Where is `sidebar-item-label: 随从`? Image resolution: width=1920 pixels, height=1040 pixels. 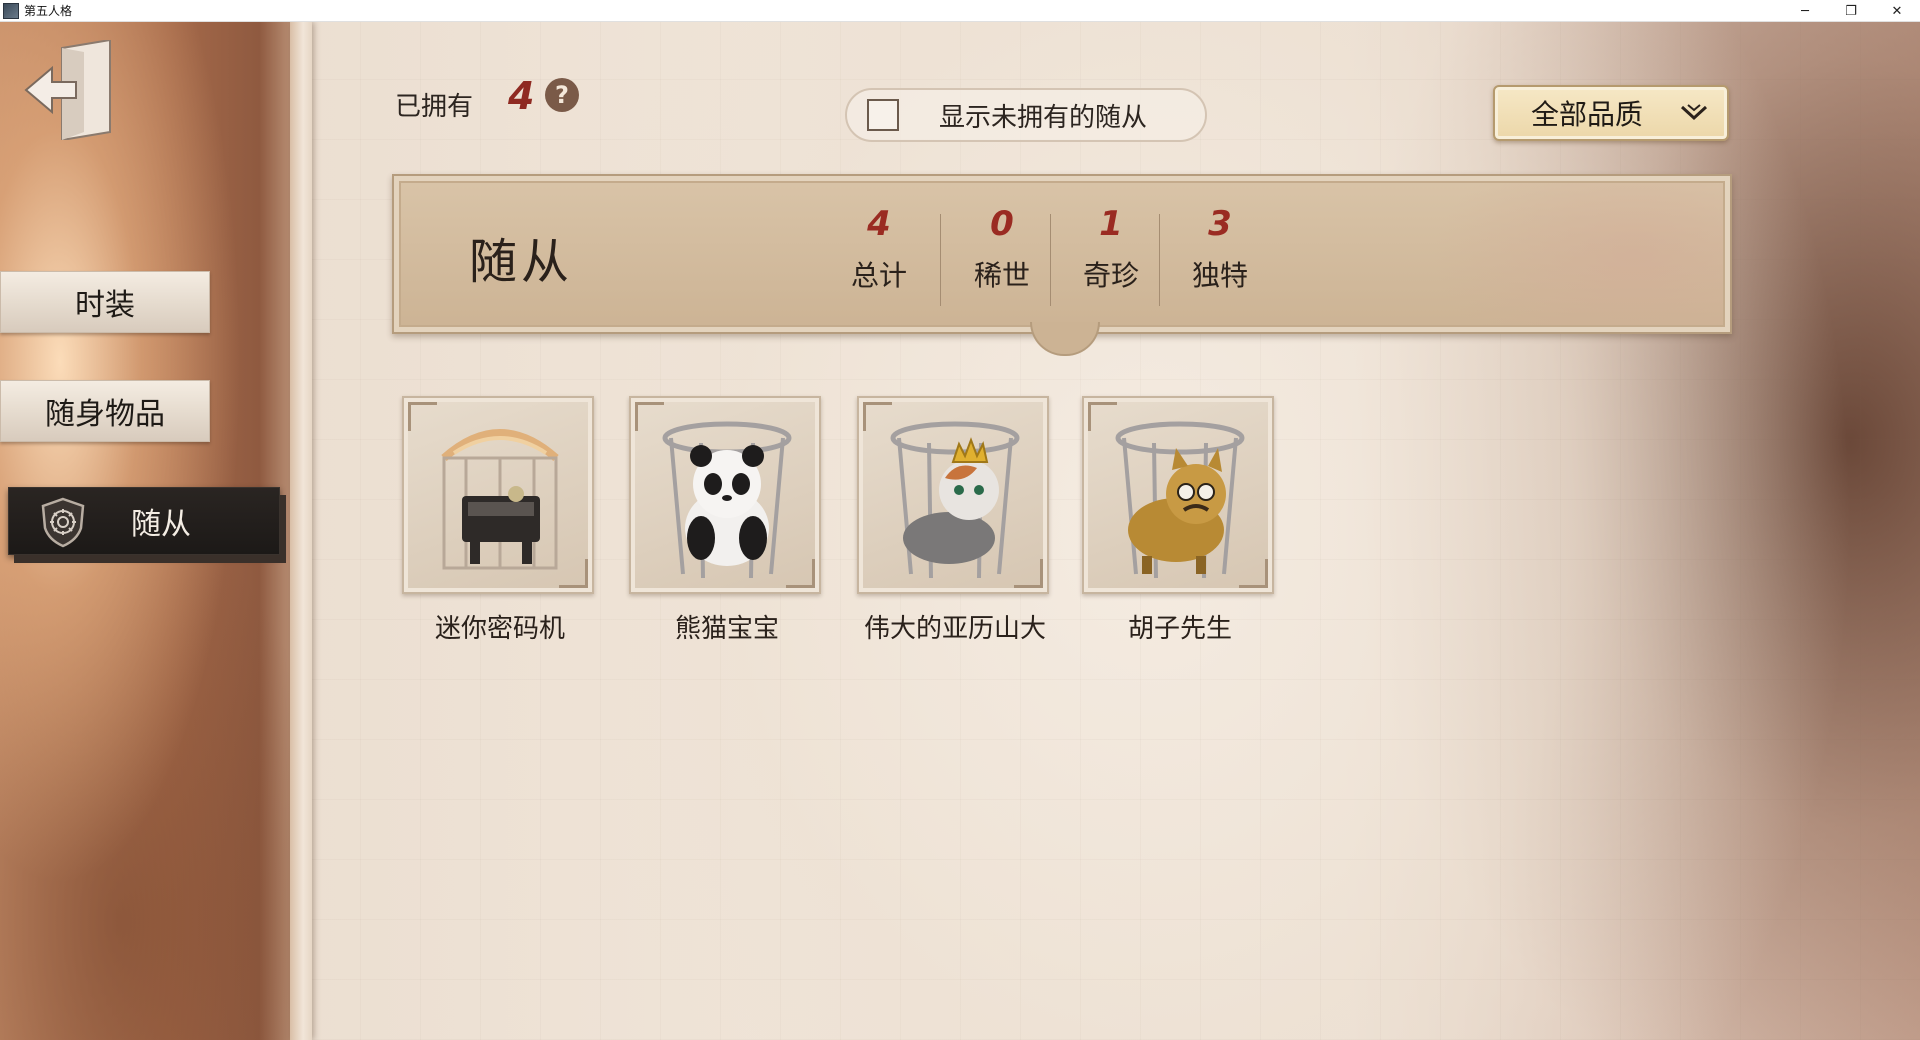 sidebar-item-label: 随从 is located at coordinates (161, 524).